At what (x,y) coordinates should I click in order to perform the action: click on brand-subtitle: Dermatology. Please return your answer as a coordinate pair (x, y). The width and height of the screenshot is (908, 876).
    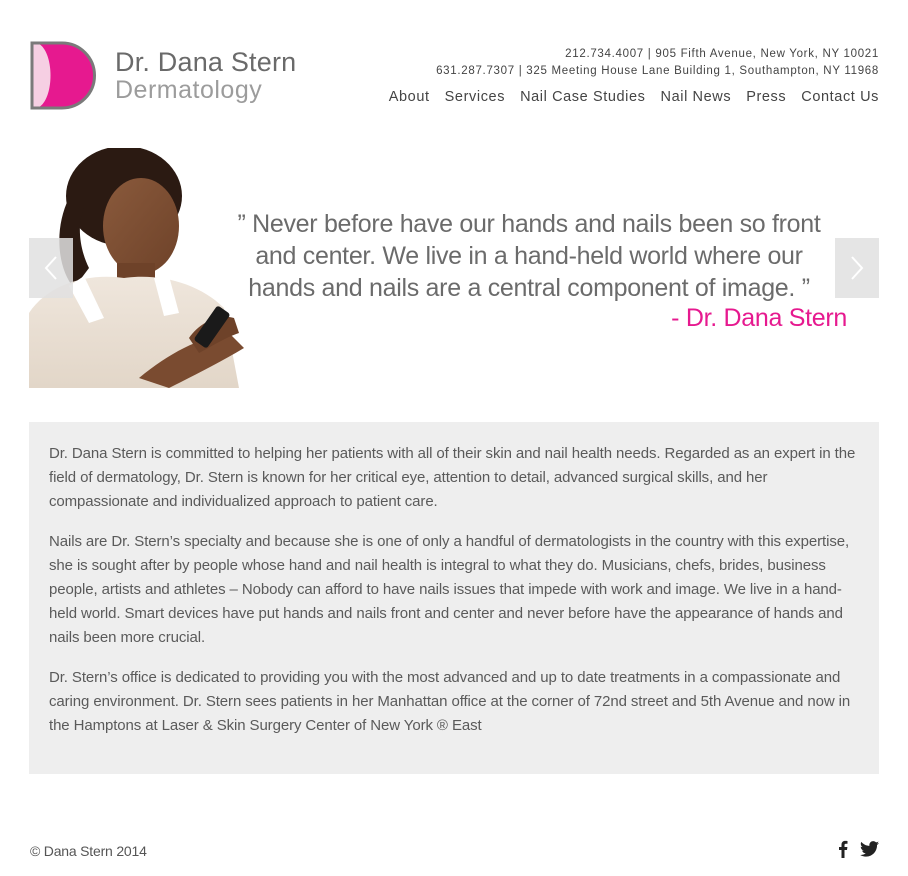
    Looking at the image, I should click on (189, 90).